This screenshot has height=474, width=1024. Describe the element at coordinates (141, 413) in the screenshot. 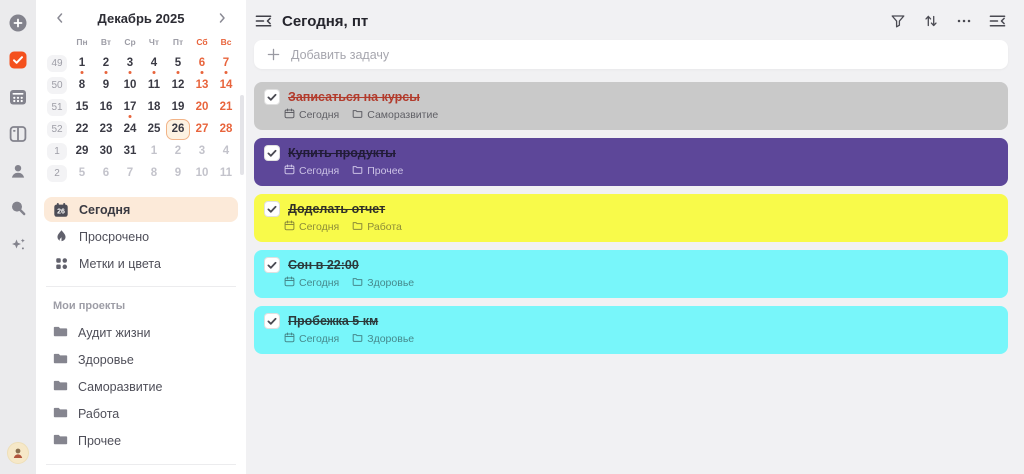

I see `project-item: Работа` at that location.